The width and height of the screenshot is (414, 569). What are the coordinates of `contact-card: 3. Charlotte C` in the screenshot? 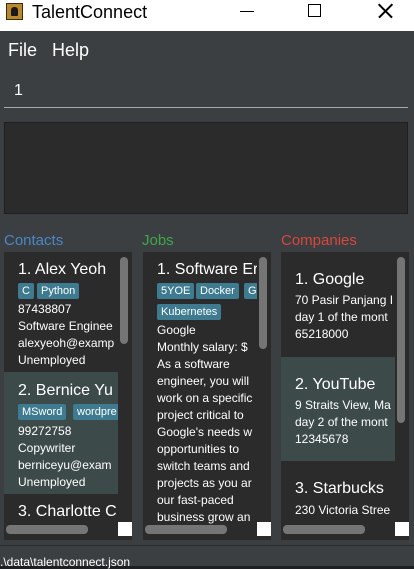 It's located at (61, 509).